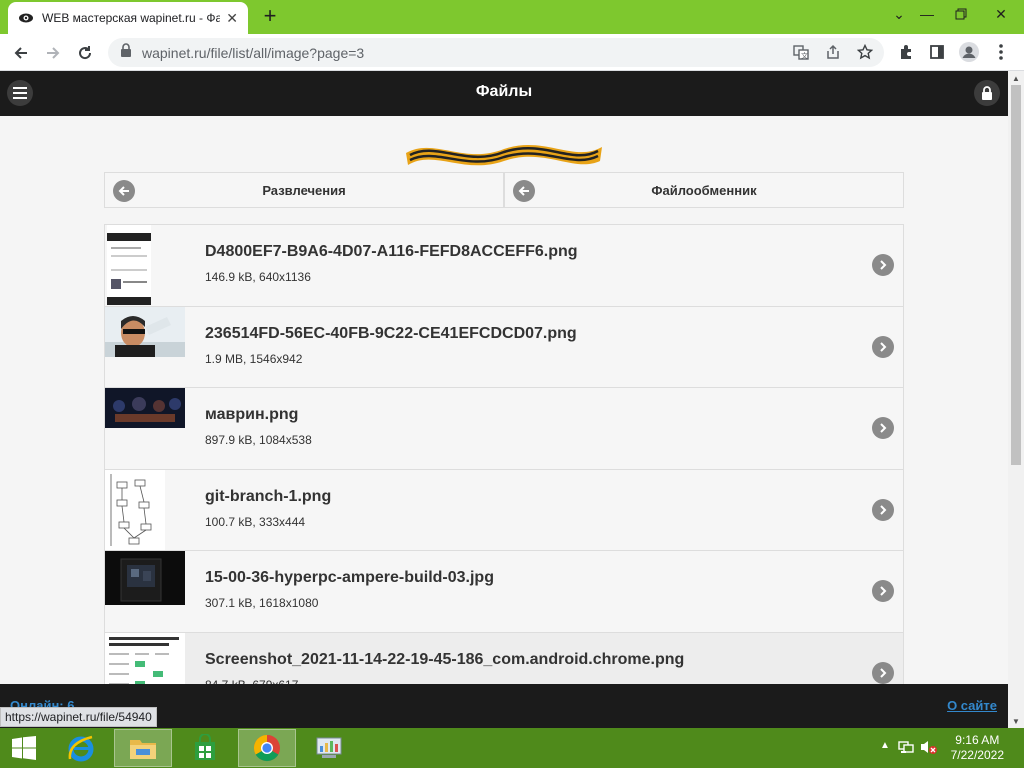 The height and width of the screenshot is (768, 1024). Describe the element at coordinates (262, 603) in the screenshot. I see `file-meta: 307.1 kB, 1618x1080` at that location.